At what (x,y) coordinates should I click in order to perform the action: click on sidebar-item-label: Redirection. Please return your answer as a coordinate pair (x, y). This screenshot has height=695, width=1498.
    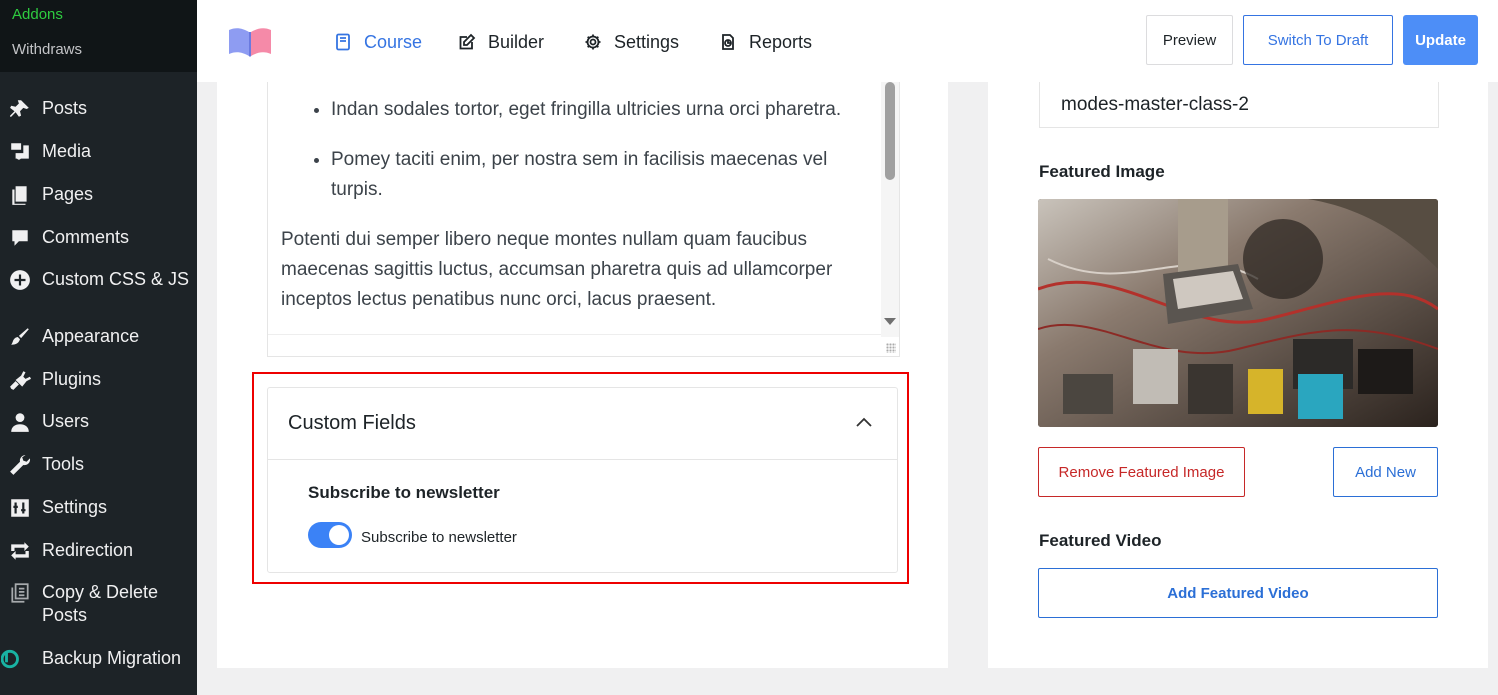
    Looking at the image, I should click on (88, 550).